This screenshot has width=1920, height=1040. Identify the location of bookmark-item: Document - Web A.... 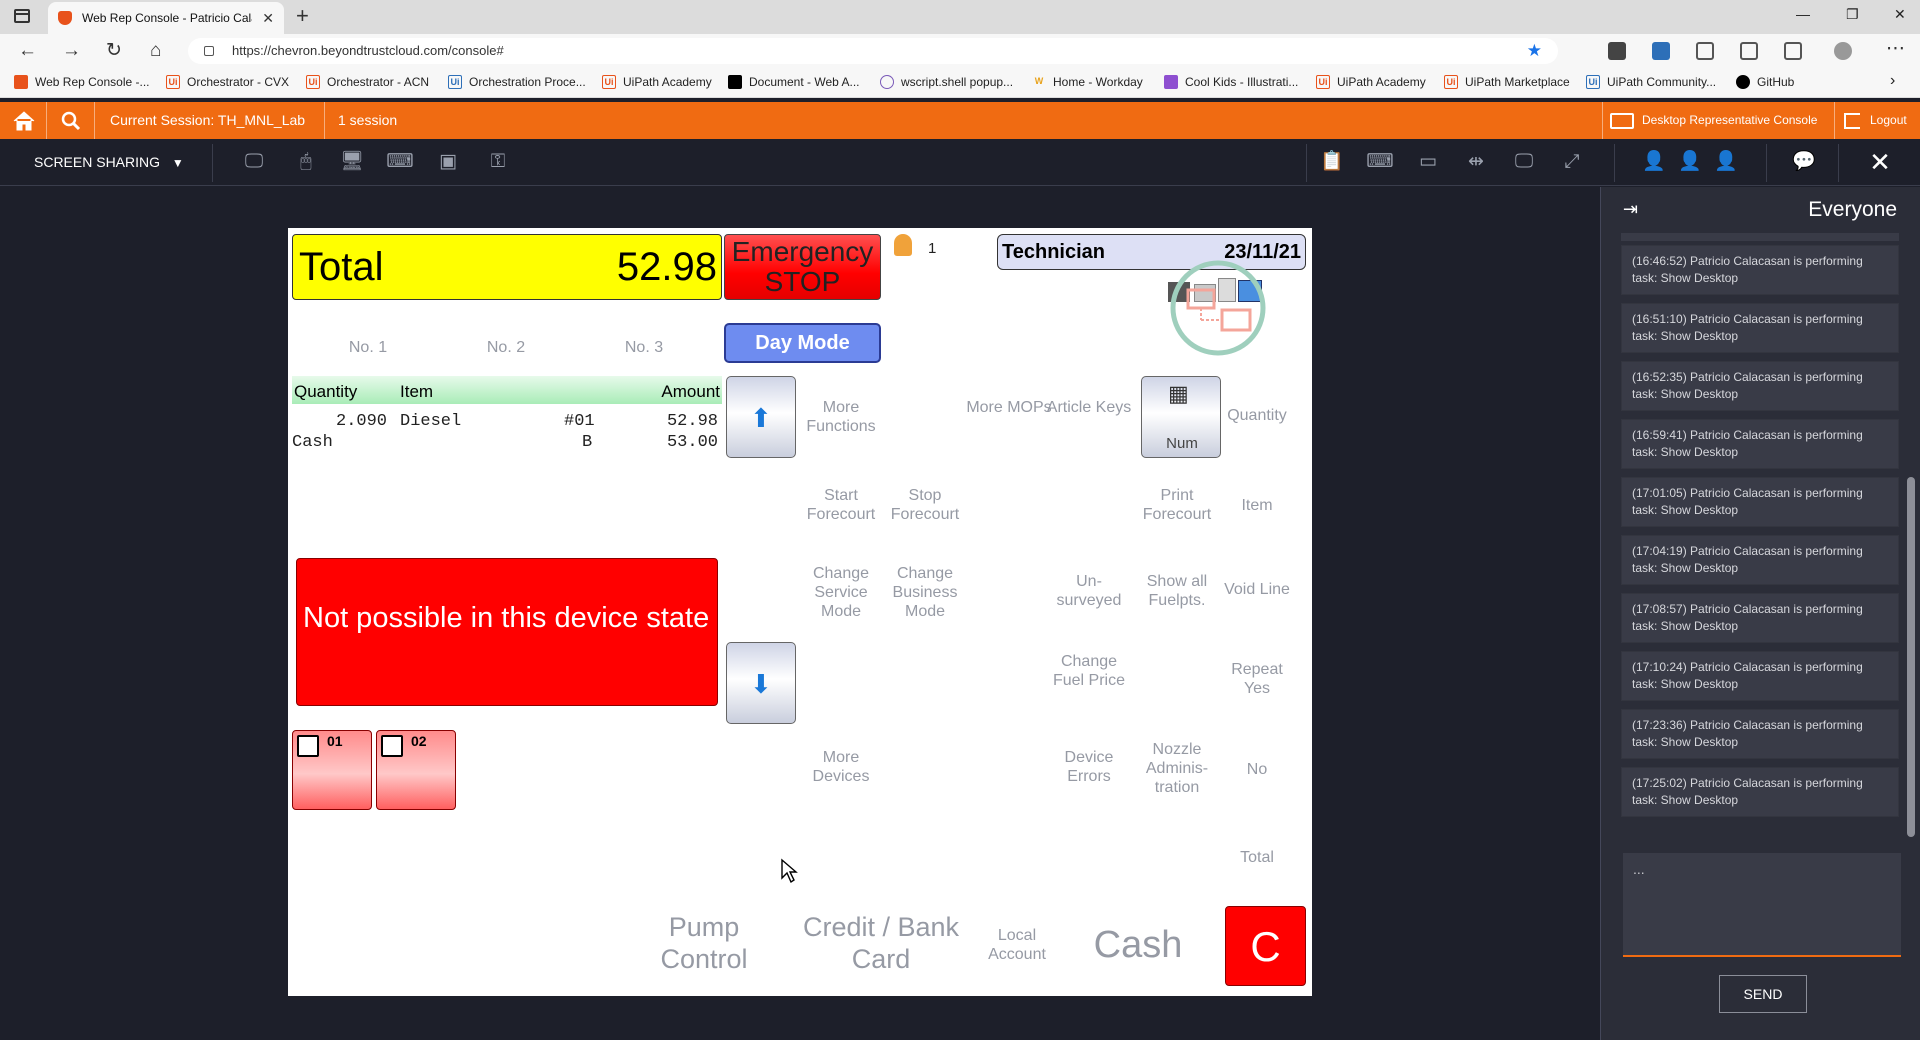
(794, 82).